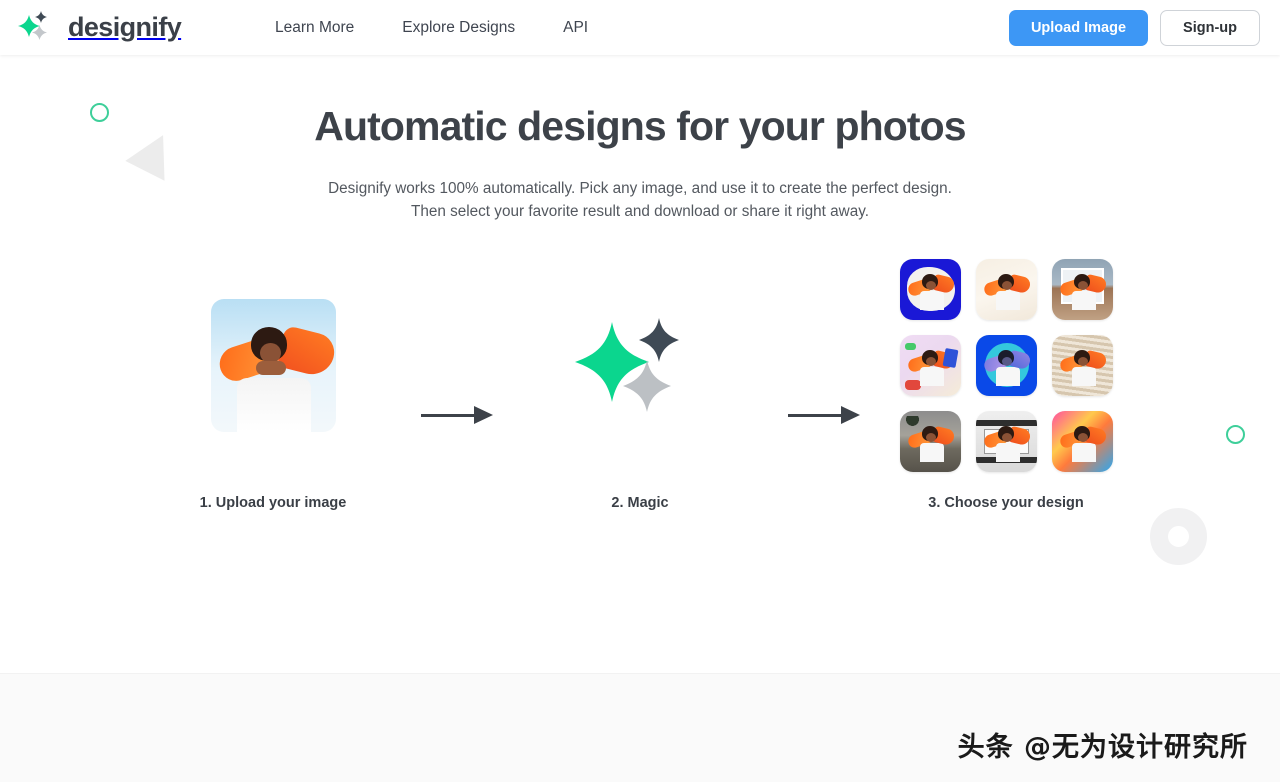  I want to click on upload-image-button: Upload Image, so click(1078, 27).